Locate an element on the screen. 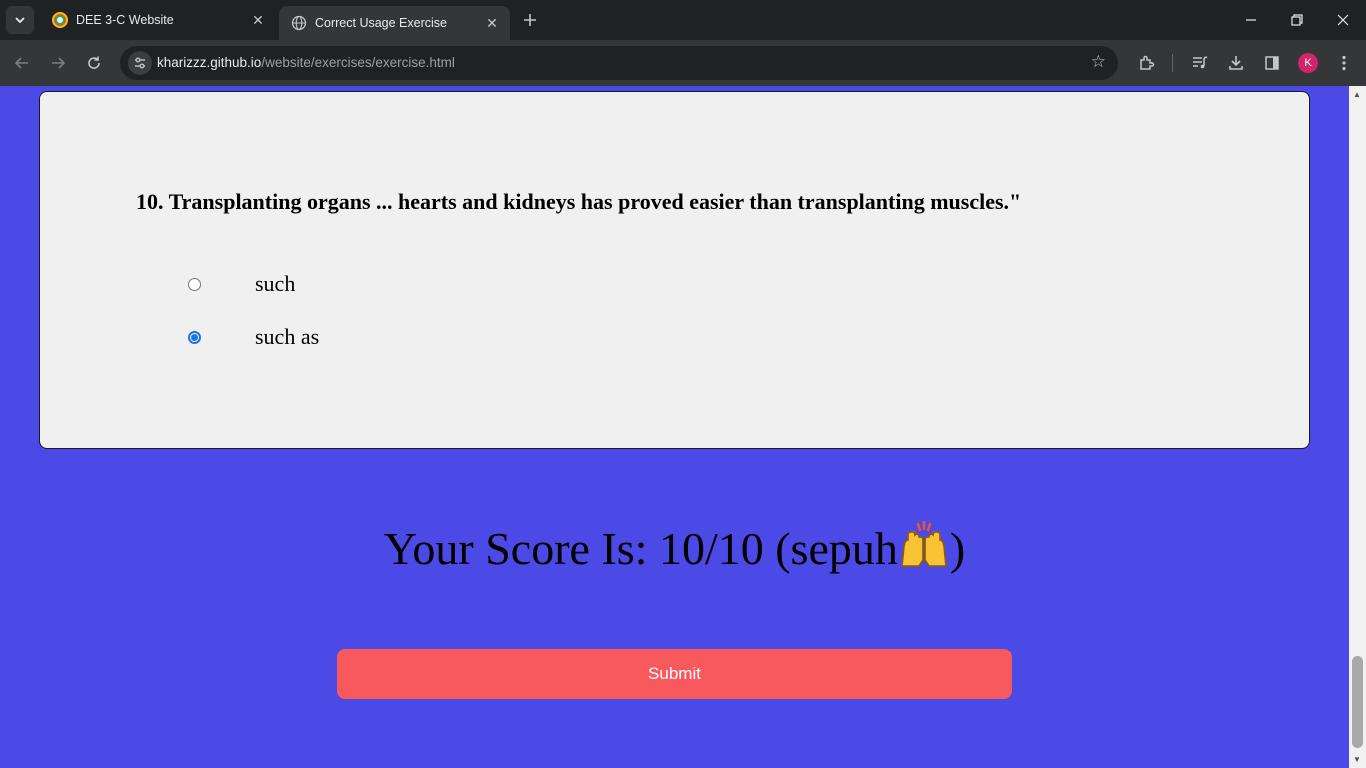 The height and width of the screenshot is (768, 1366). tab-search-button is located at coordinates (20, 20).